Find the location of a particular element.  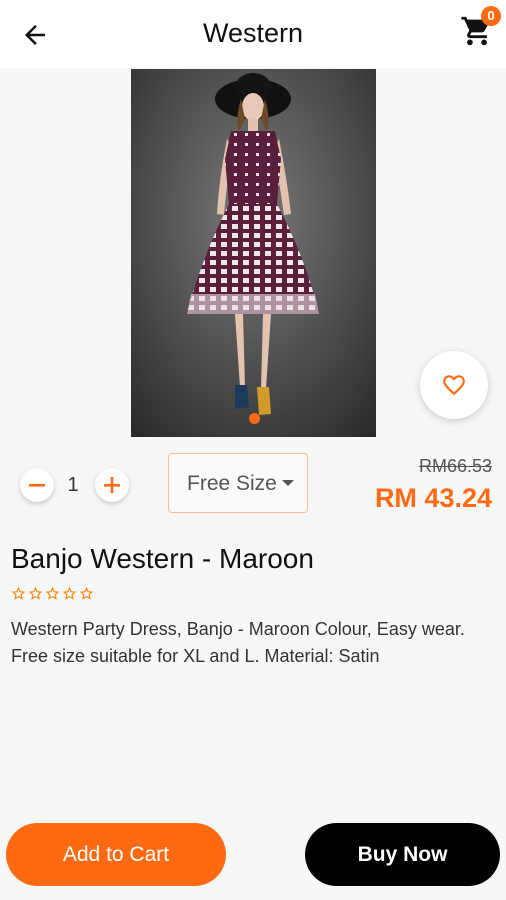

dropdown-arrow-icon is located at coordinates (288, 483).